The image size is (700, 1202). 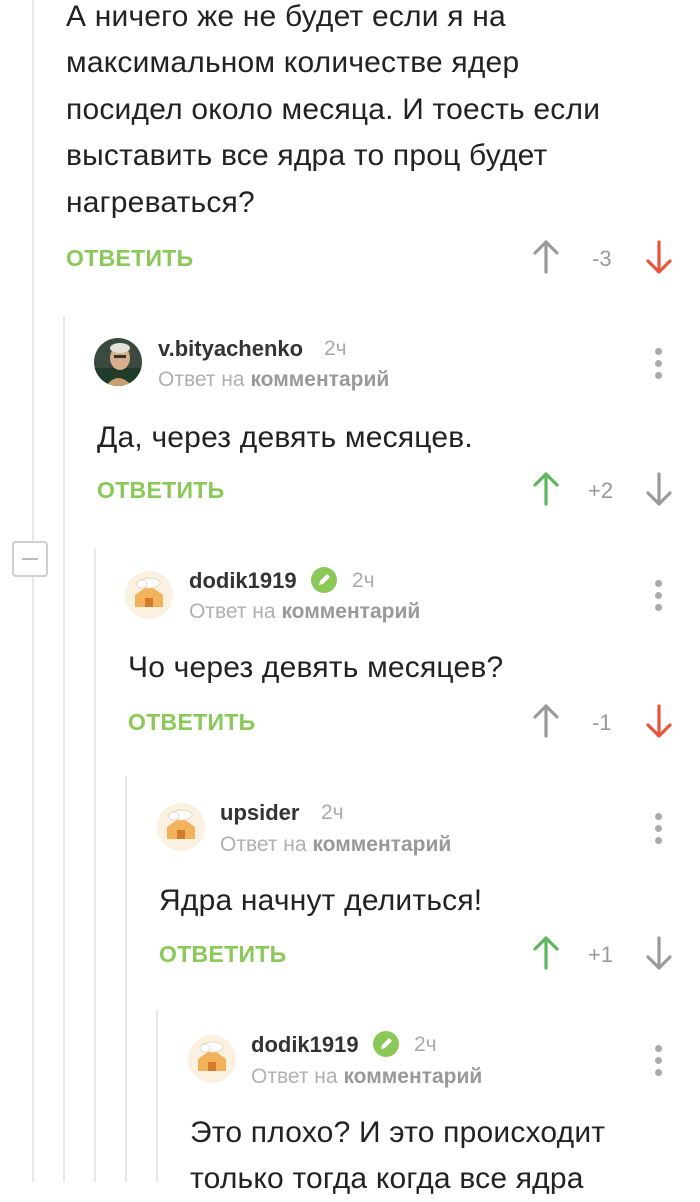 What do you see at coordinates (316, 667) in the screenshot?
I see `comment-text-line: Чо через девять месяцев?` at bounding box center [316, 667].